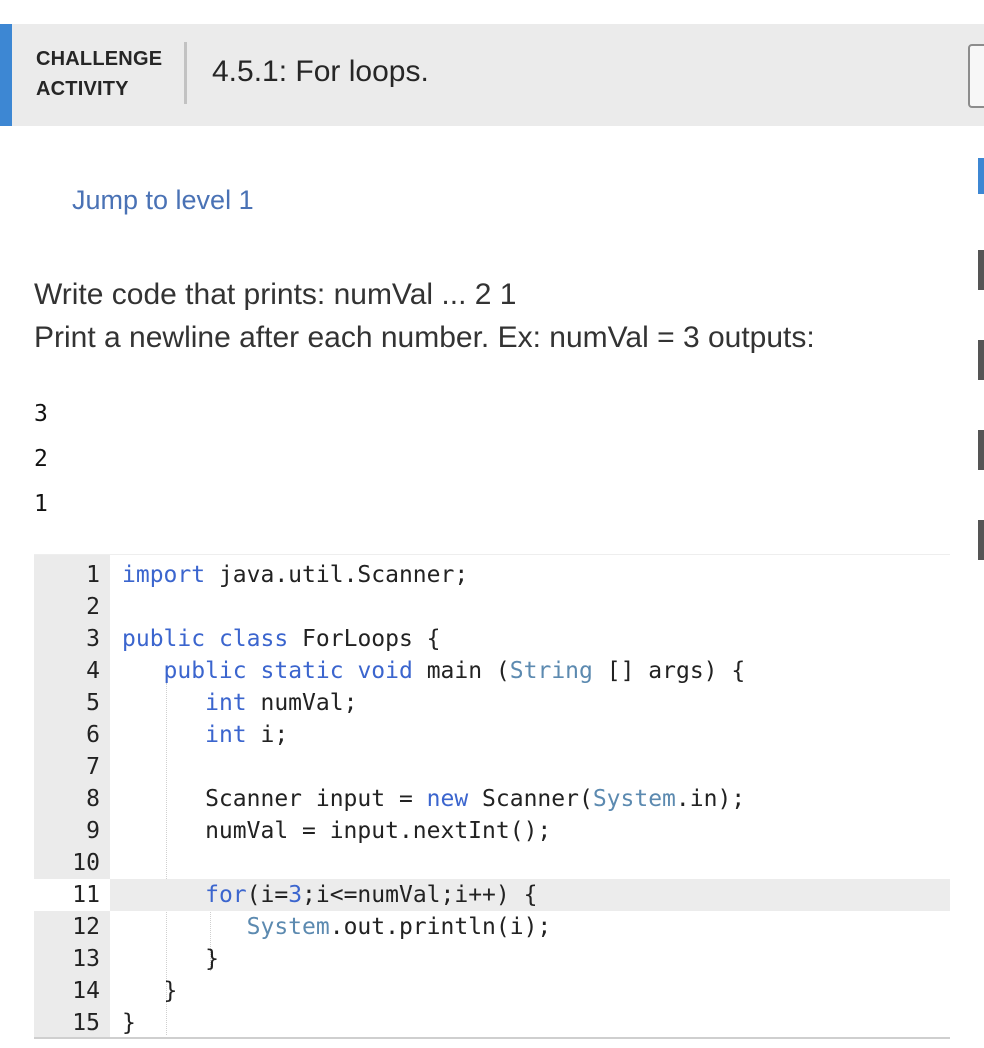  Describe the element at coordinates (976, 76) in the screenshot. I see `completion-box` at that location.